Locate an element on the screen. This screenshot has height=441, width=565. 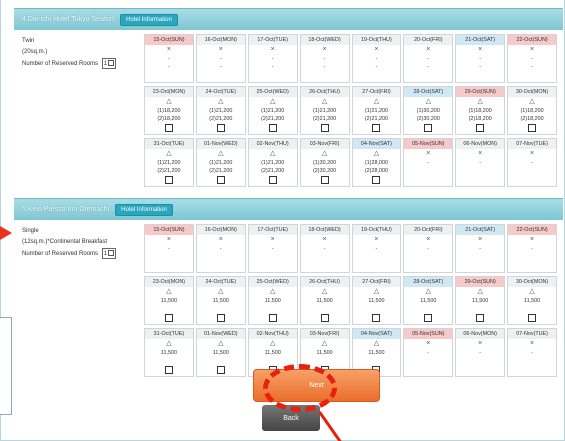
date-cell: 27-Oct(FRI) △ 11,500 is located at coordinates (376, 300).